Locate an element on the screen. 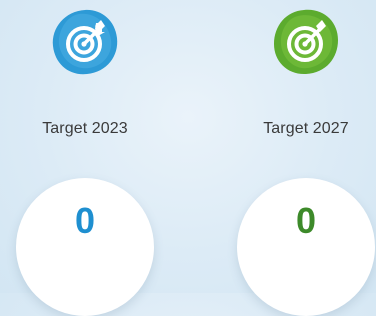 Image resolution: width=376 pixels, height=316 pixels. target-label: Target 2023 is located at coordinates (85, 128).